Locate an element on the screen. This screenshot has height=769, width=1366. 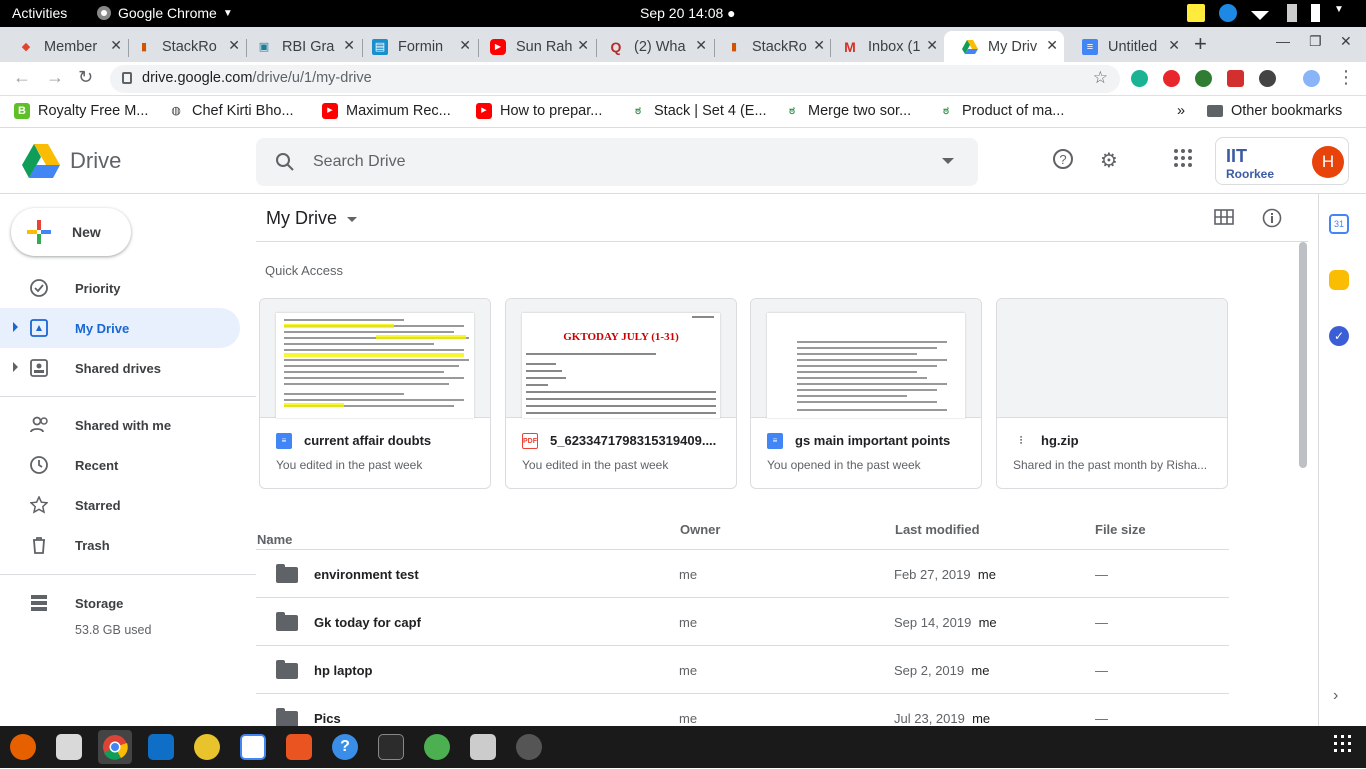
libreoffice-writer-icon is located at coordinates (253, 747).